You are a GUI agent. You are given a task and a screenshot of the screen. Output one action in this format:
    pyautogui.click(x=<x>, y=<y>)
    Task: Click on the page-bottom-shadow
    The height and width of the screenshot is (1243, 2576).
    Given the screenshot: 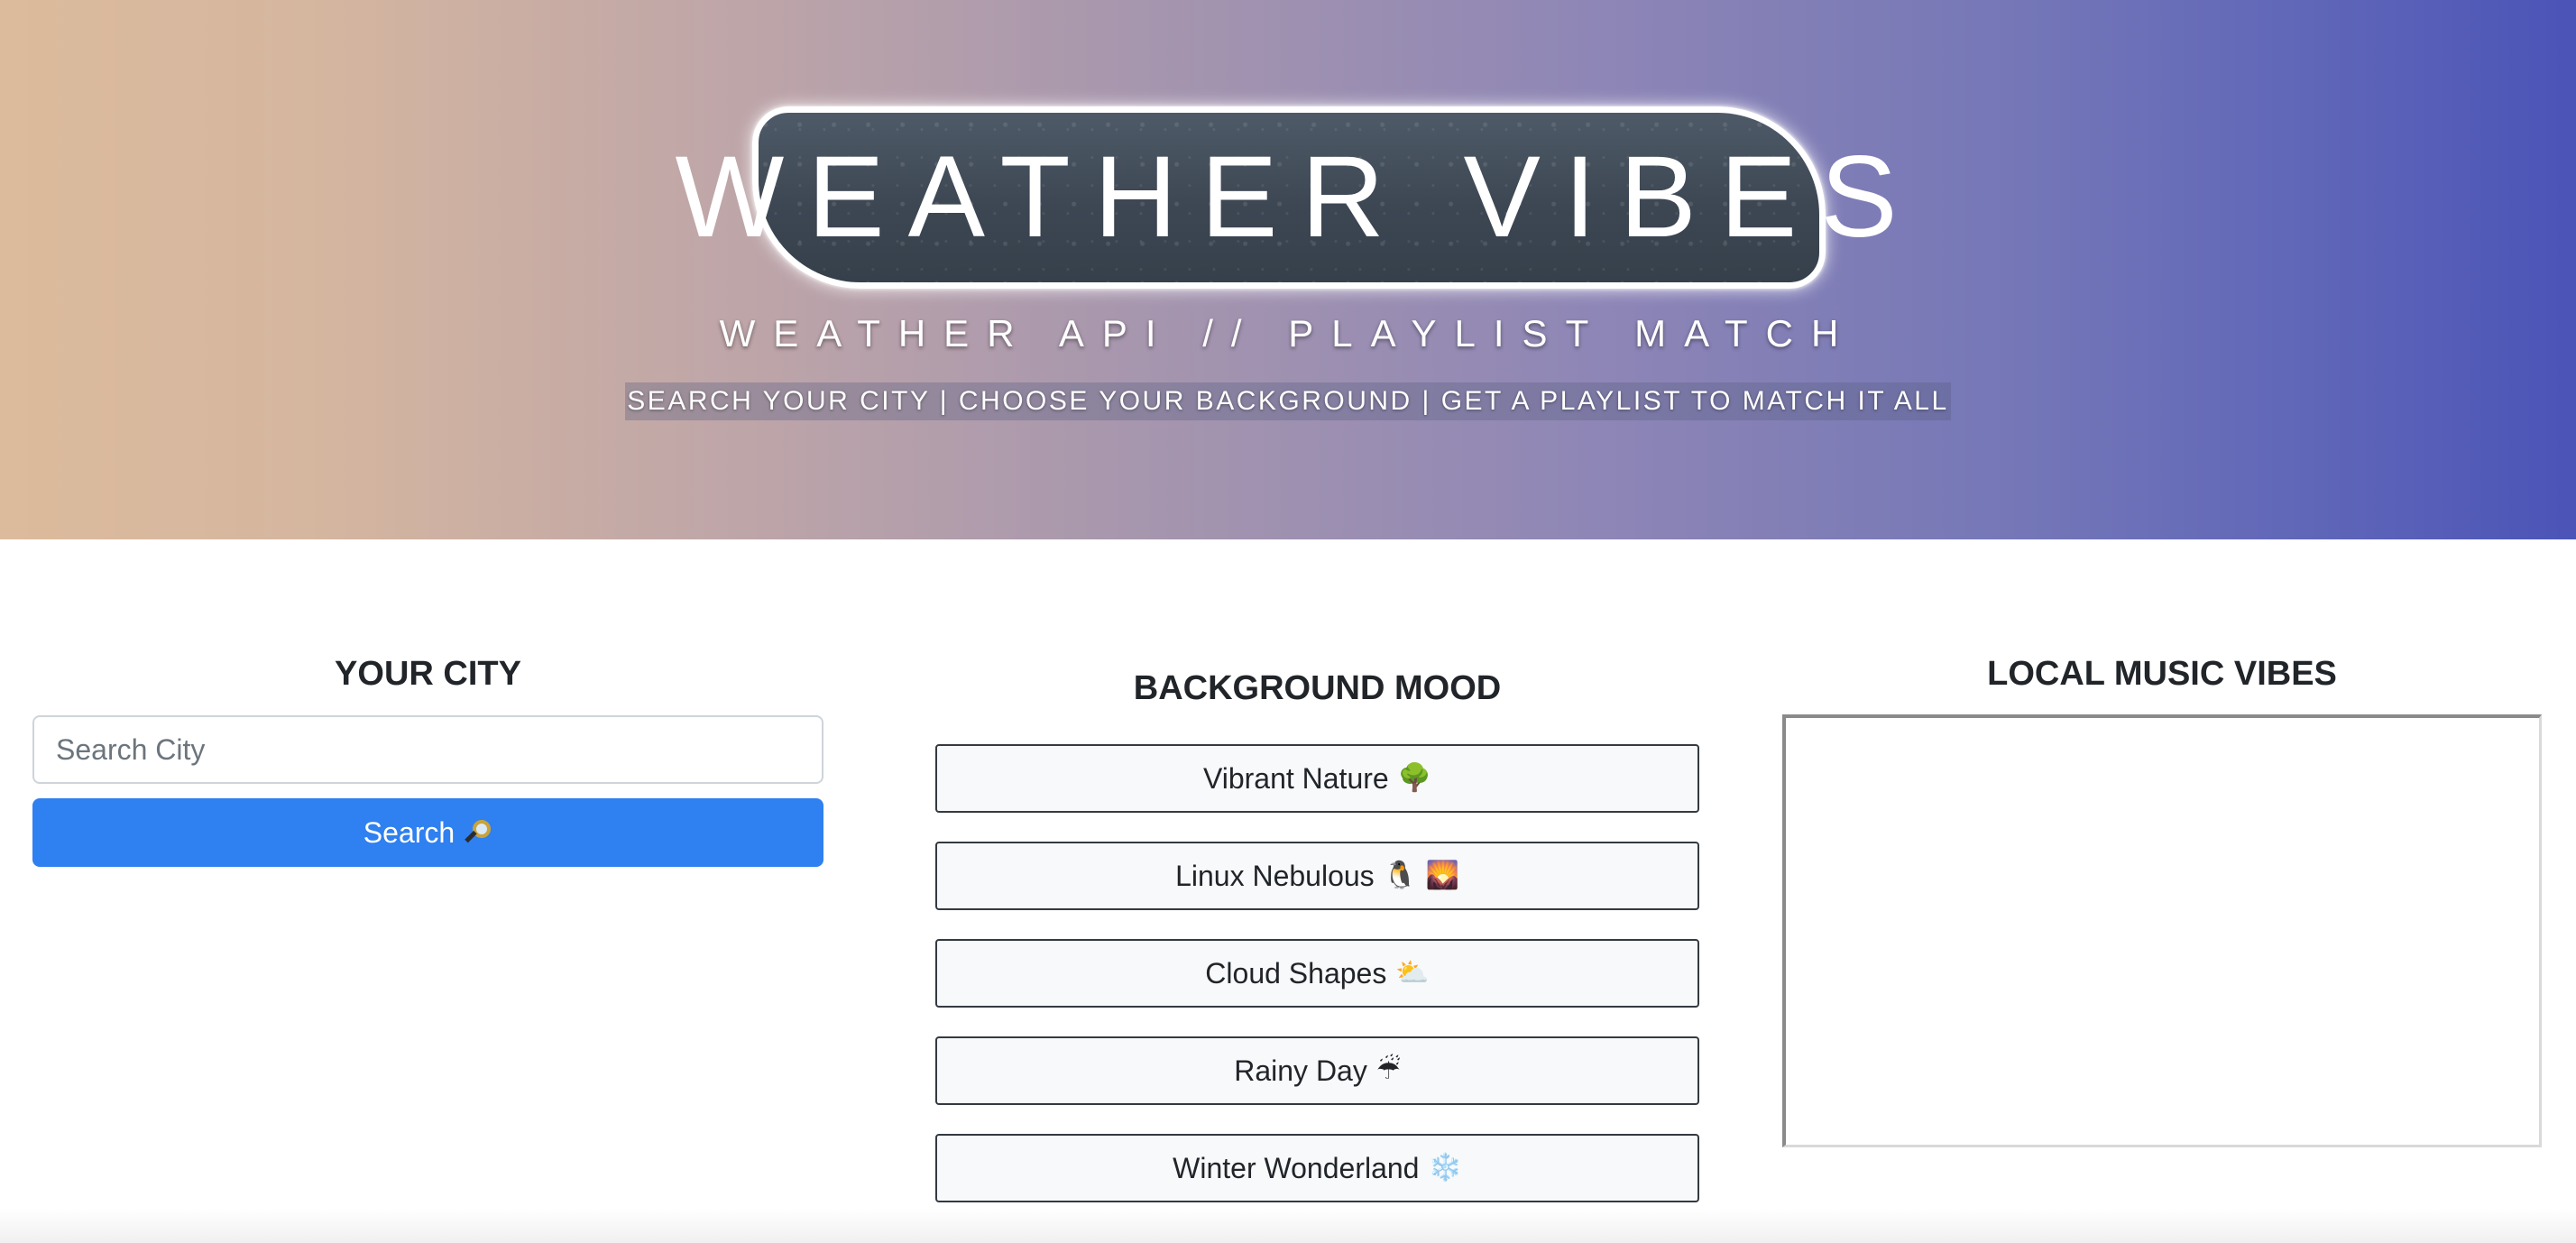 What is the action you would take?
    pyautogui.click(x=1288, y=1226)
    